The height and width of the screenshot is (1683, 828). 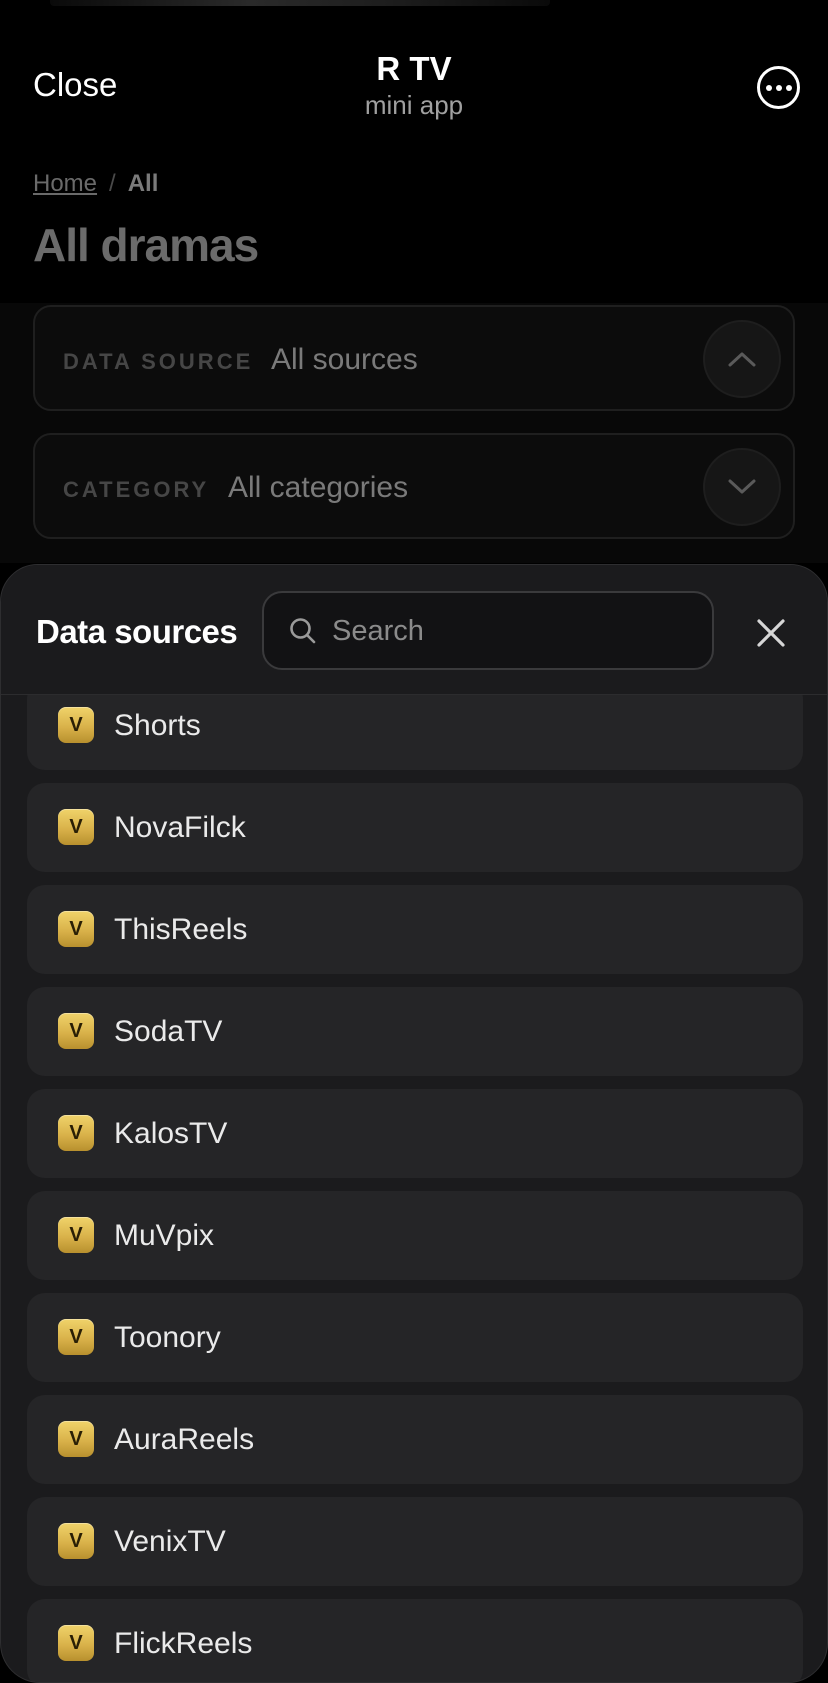 I want to click on sheet-header: Data sources, so click(x=414, y=630).